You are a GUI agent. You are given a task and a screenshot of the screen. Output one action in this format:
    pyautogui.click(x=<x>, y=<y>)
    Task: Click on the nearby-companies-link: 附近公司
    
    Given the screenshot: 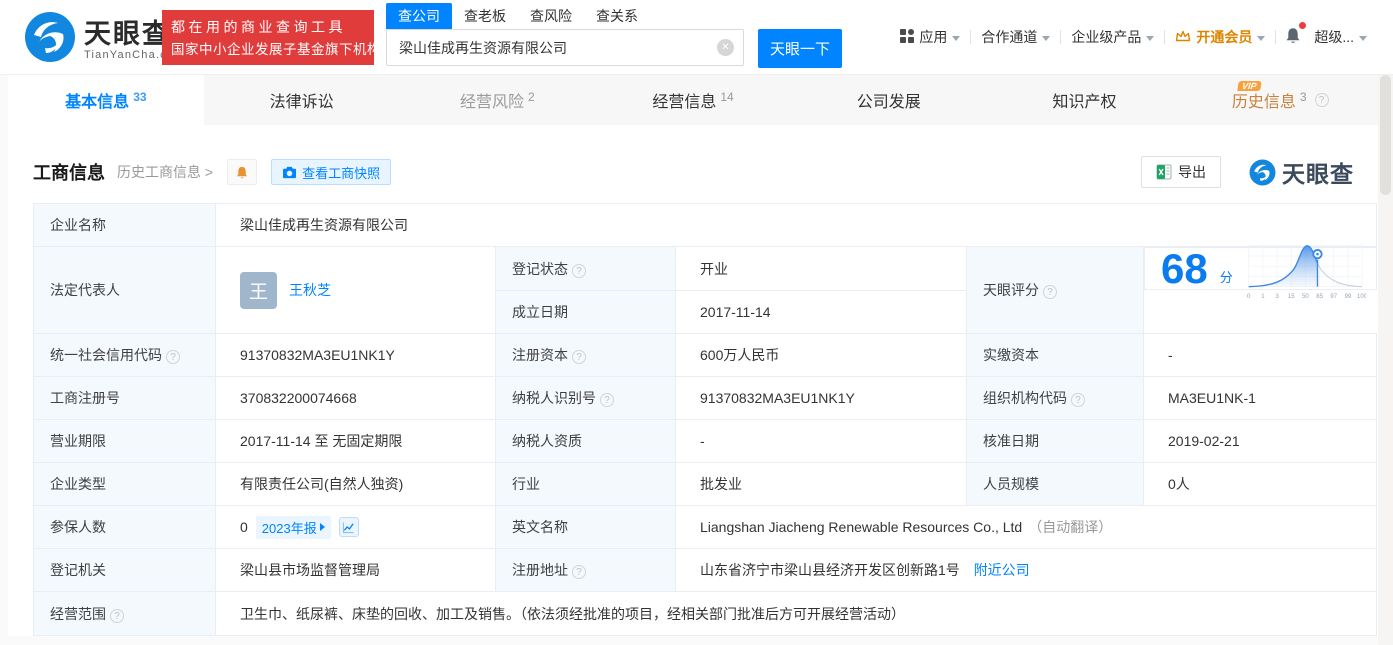 What is the action you would take?
    pyautogui.click(x=1002, y=570)
    